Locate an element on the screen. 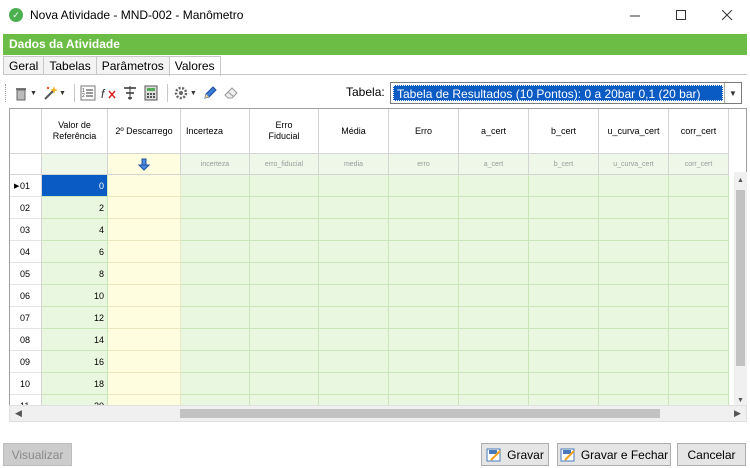 This screenshot has height=468, width=750. visualizar-button: Visualizar is located at coordinates (37, 454).